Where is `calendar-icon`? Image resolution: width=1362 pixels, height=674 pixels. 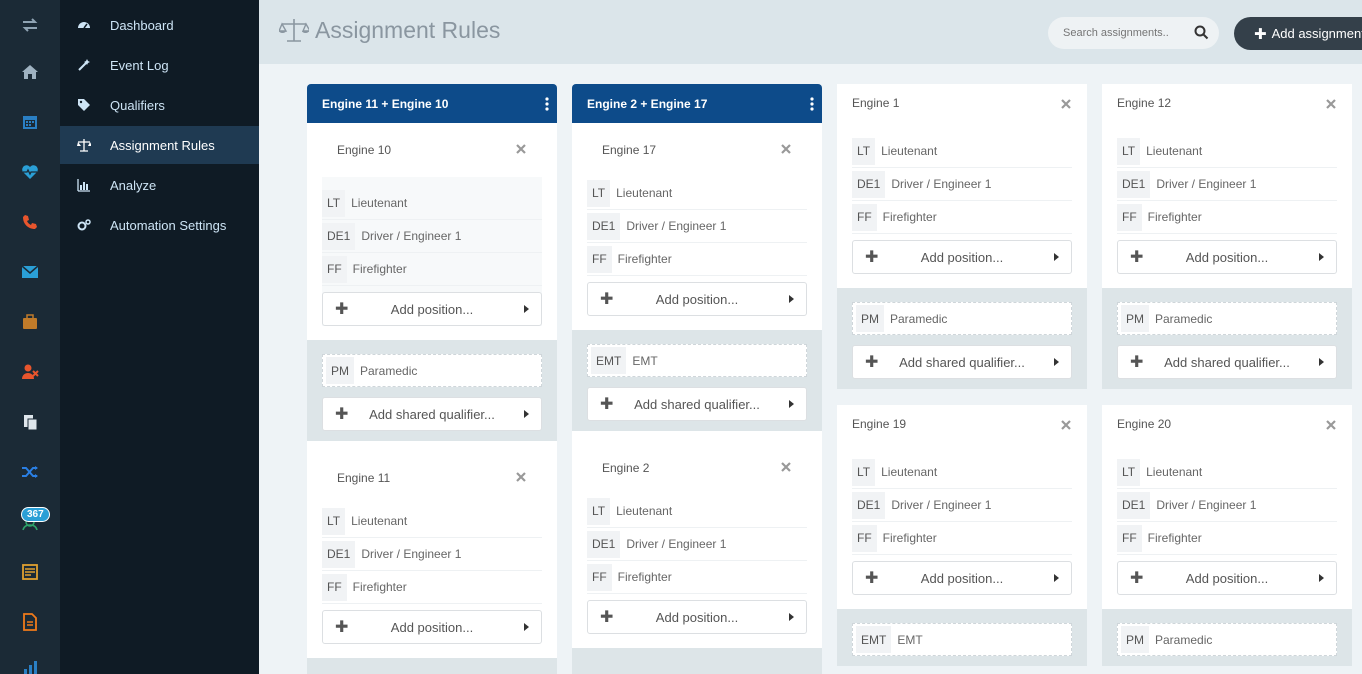 calendar-icon is located at coordinates (30, 122).